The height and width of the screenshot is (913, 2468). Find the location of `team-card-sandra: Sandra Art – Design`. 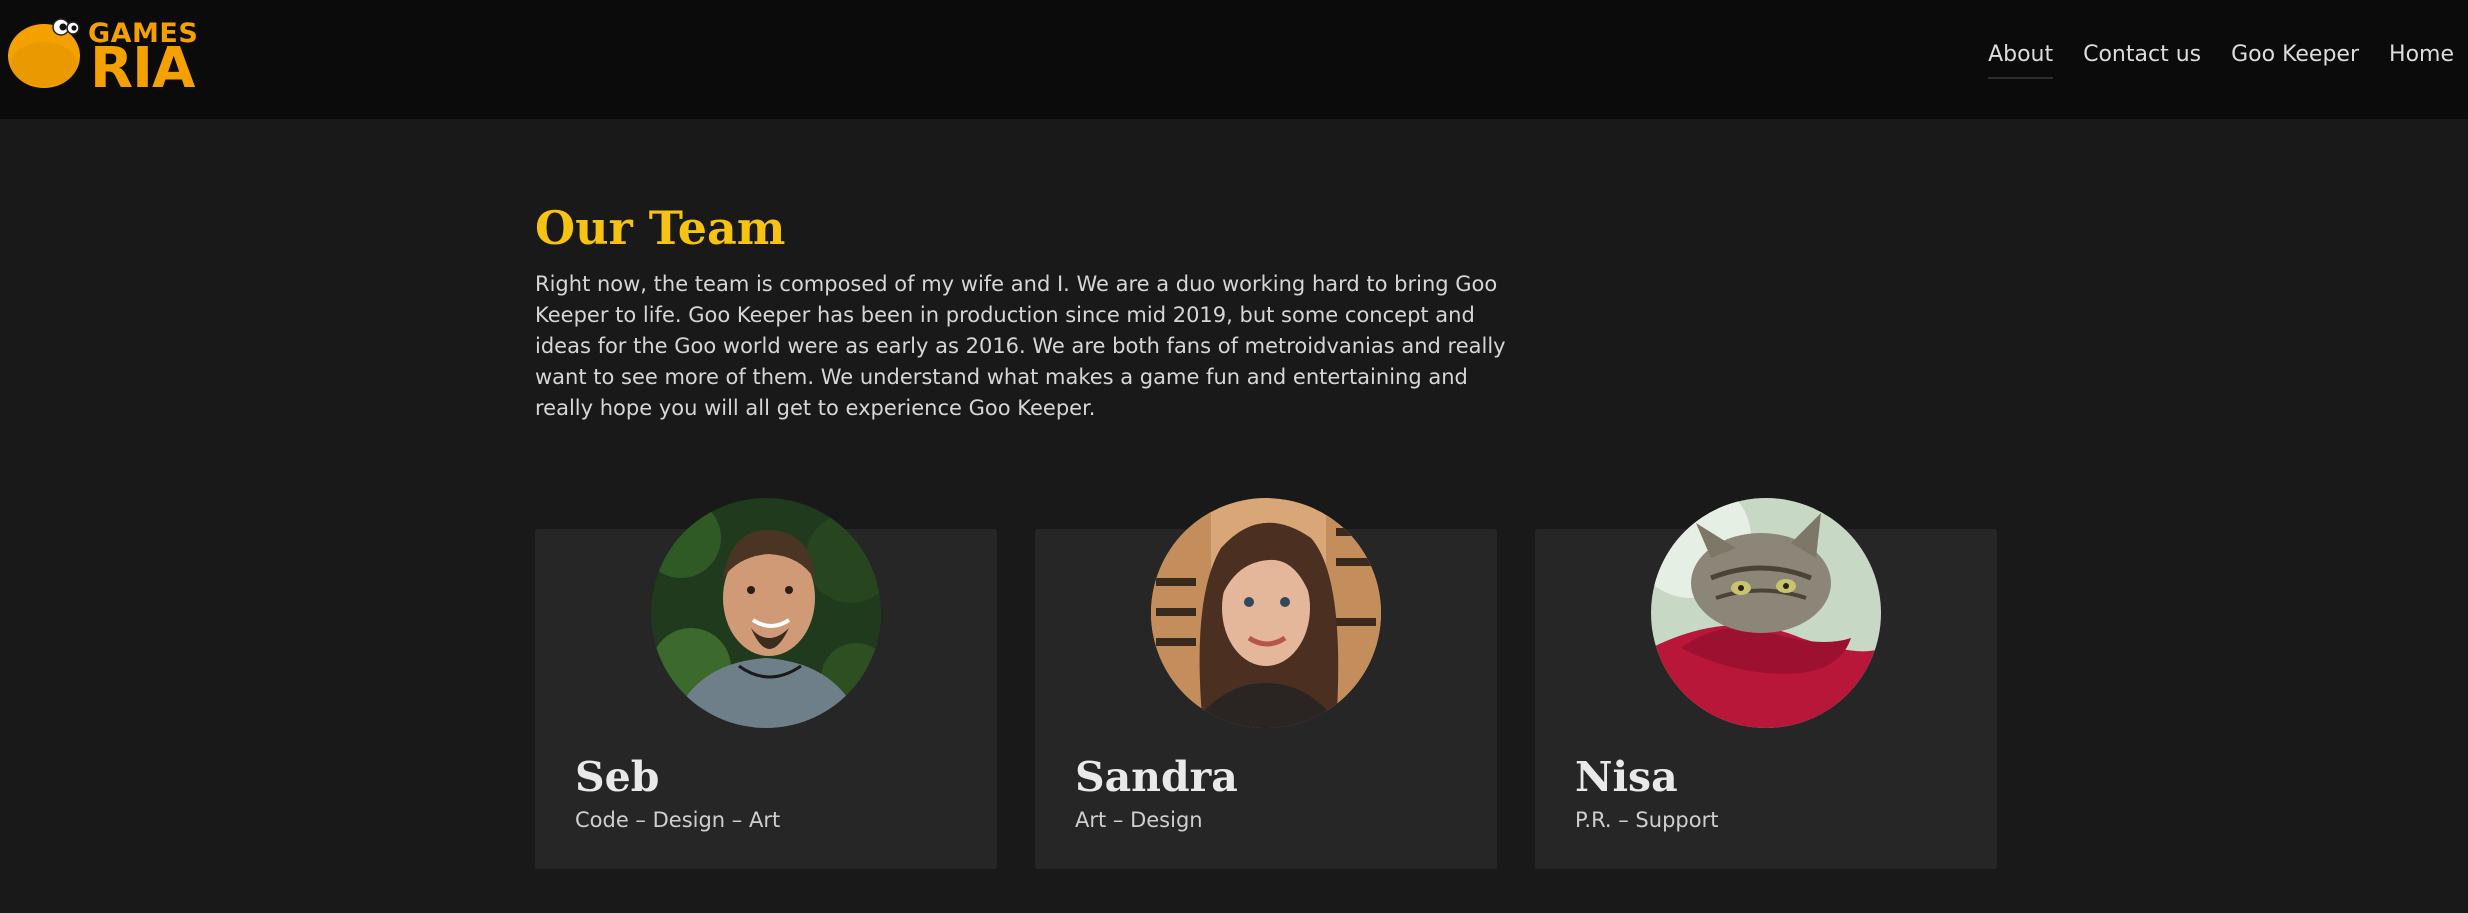

team-card-sandra: Sandra Art – Design is located at coordinates (1266, 683).